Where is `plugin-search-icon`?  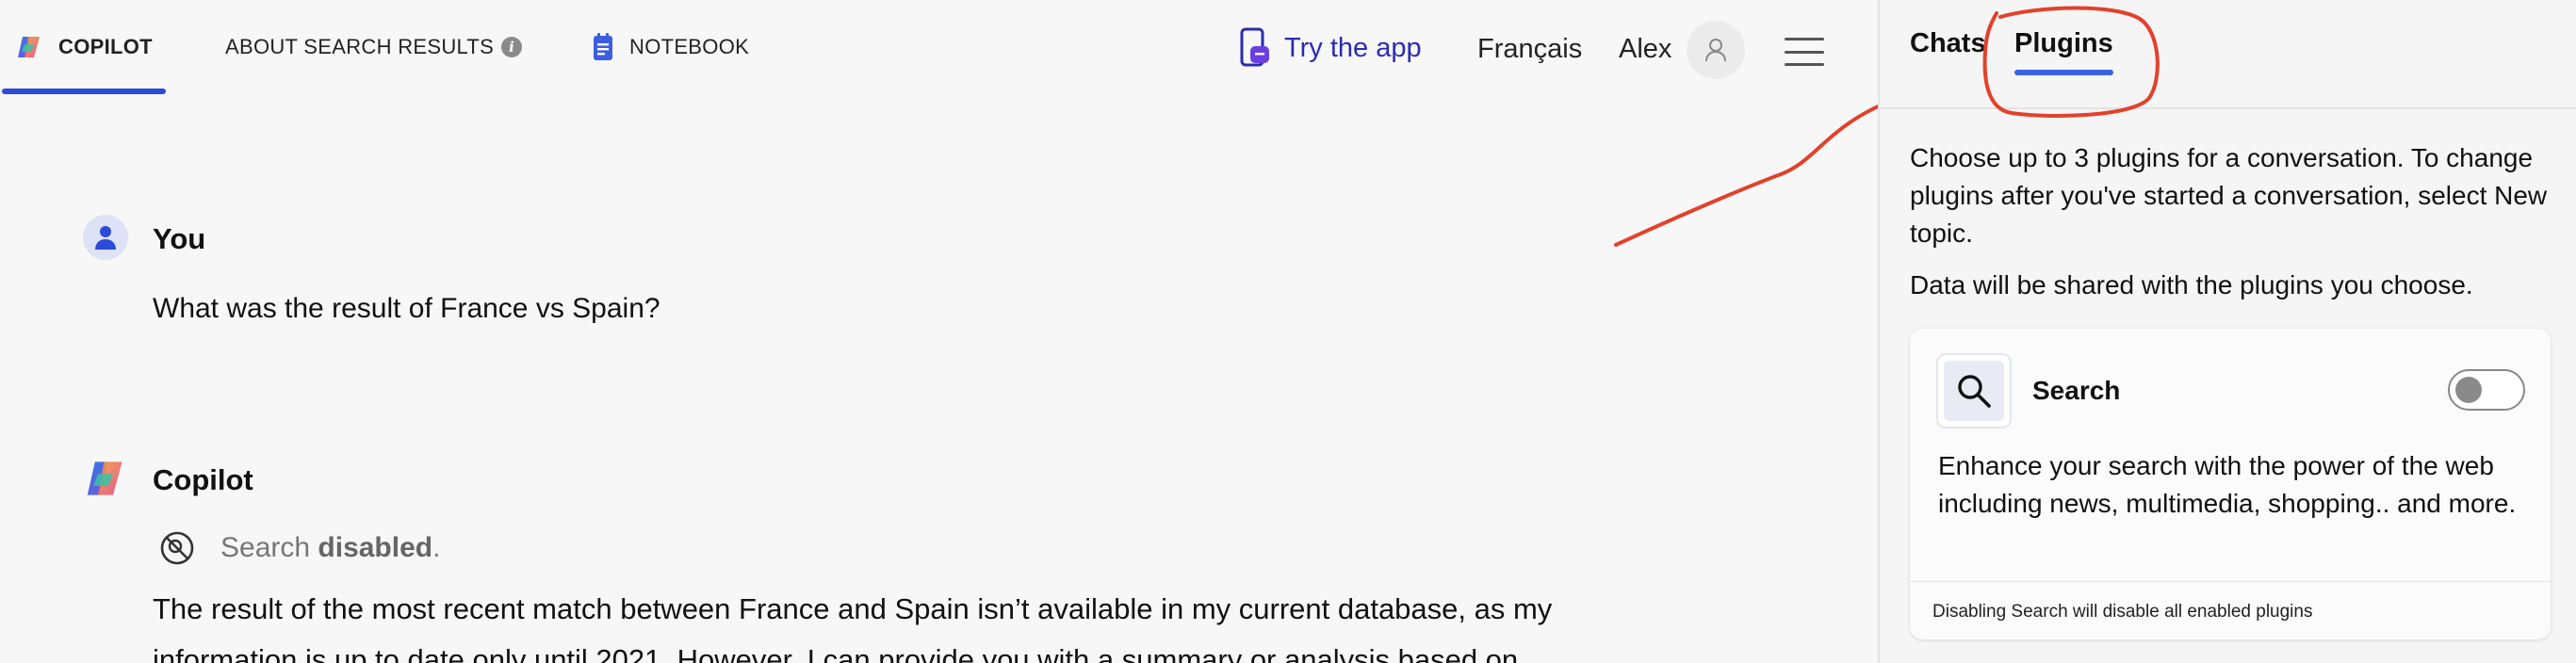
plugin-search-icon is located at coordinates (1974, 391).